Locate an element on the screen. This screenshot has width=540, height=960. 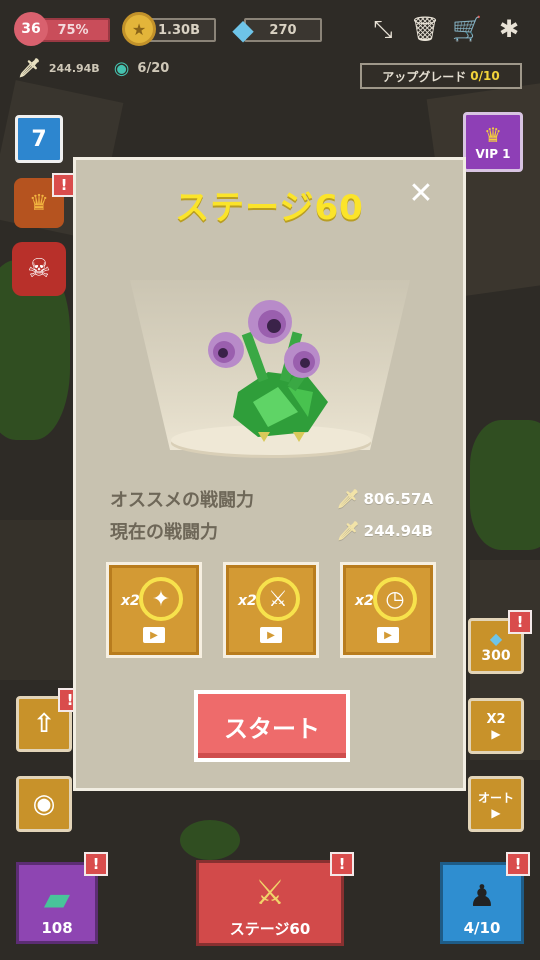
mask-icon: ◉ is located at coordinates (121, 68).